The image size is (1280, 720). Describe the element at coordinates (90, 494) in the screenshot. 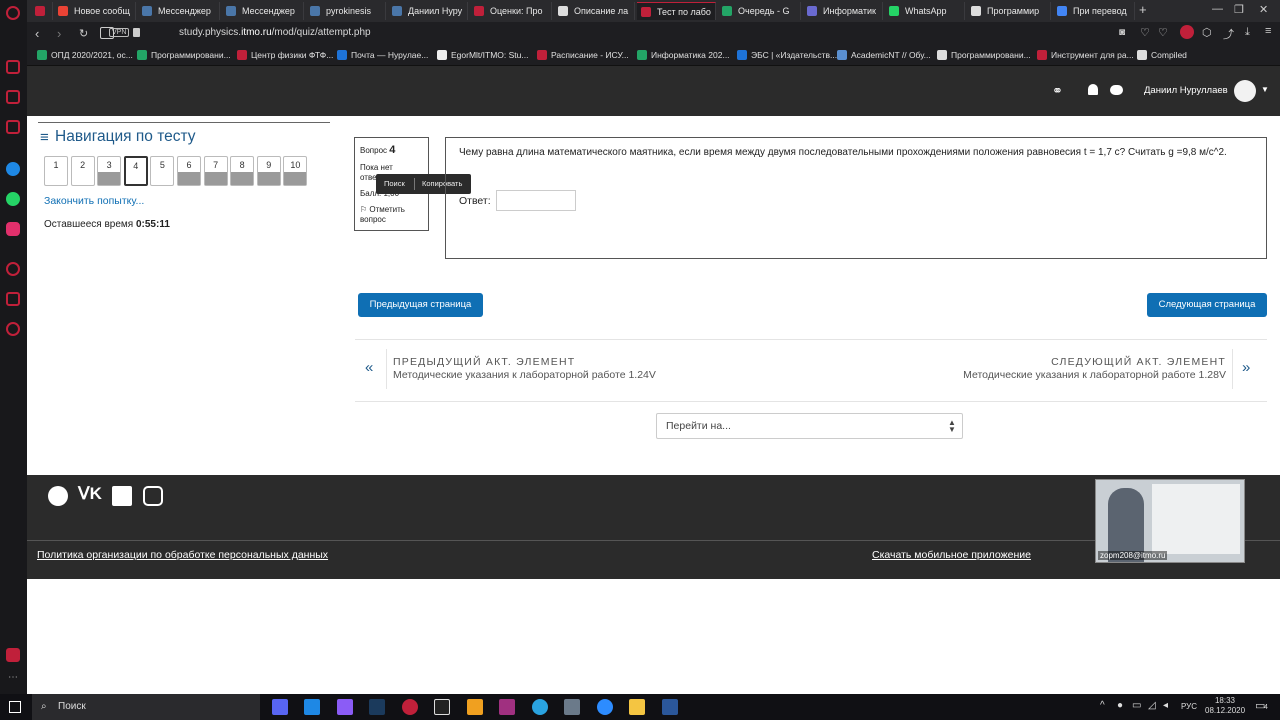

I see `vk-icon: ᐯK` at that location.